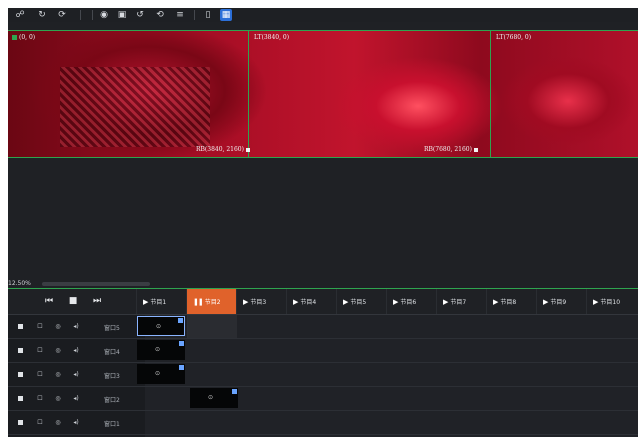 Image resolution: width=638 pixels, height=437 pixels. I want to click on folder-icon: ▣, so click(122, 15).